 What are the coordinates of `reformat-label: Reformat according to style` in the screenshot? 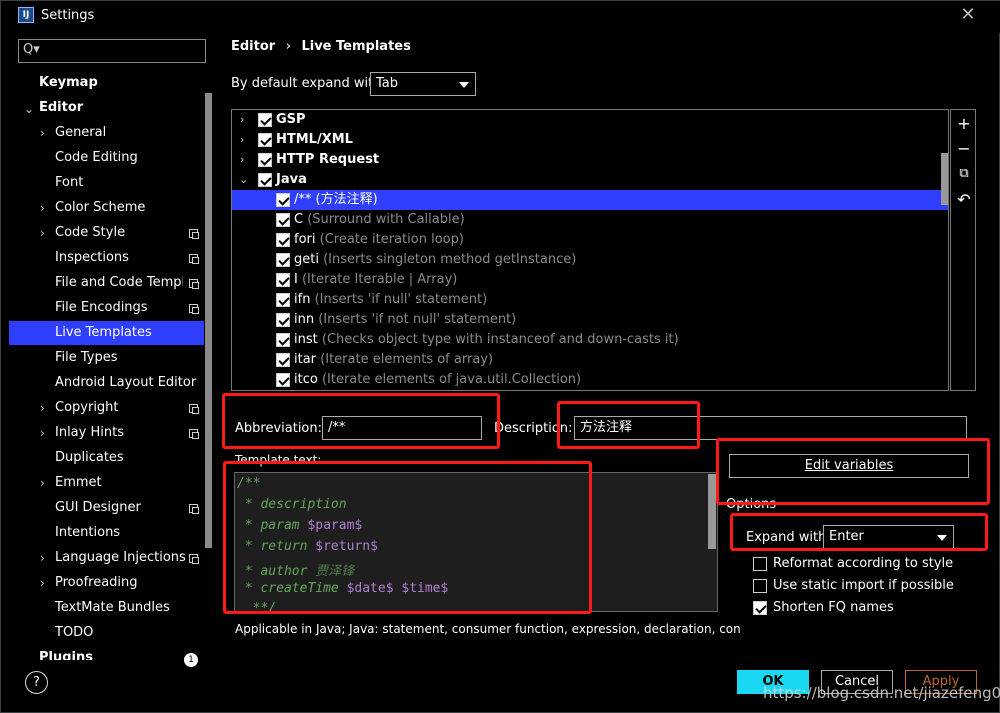 It's located at (863, 563).